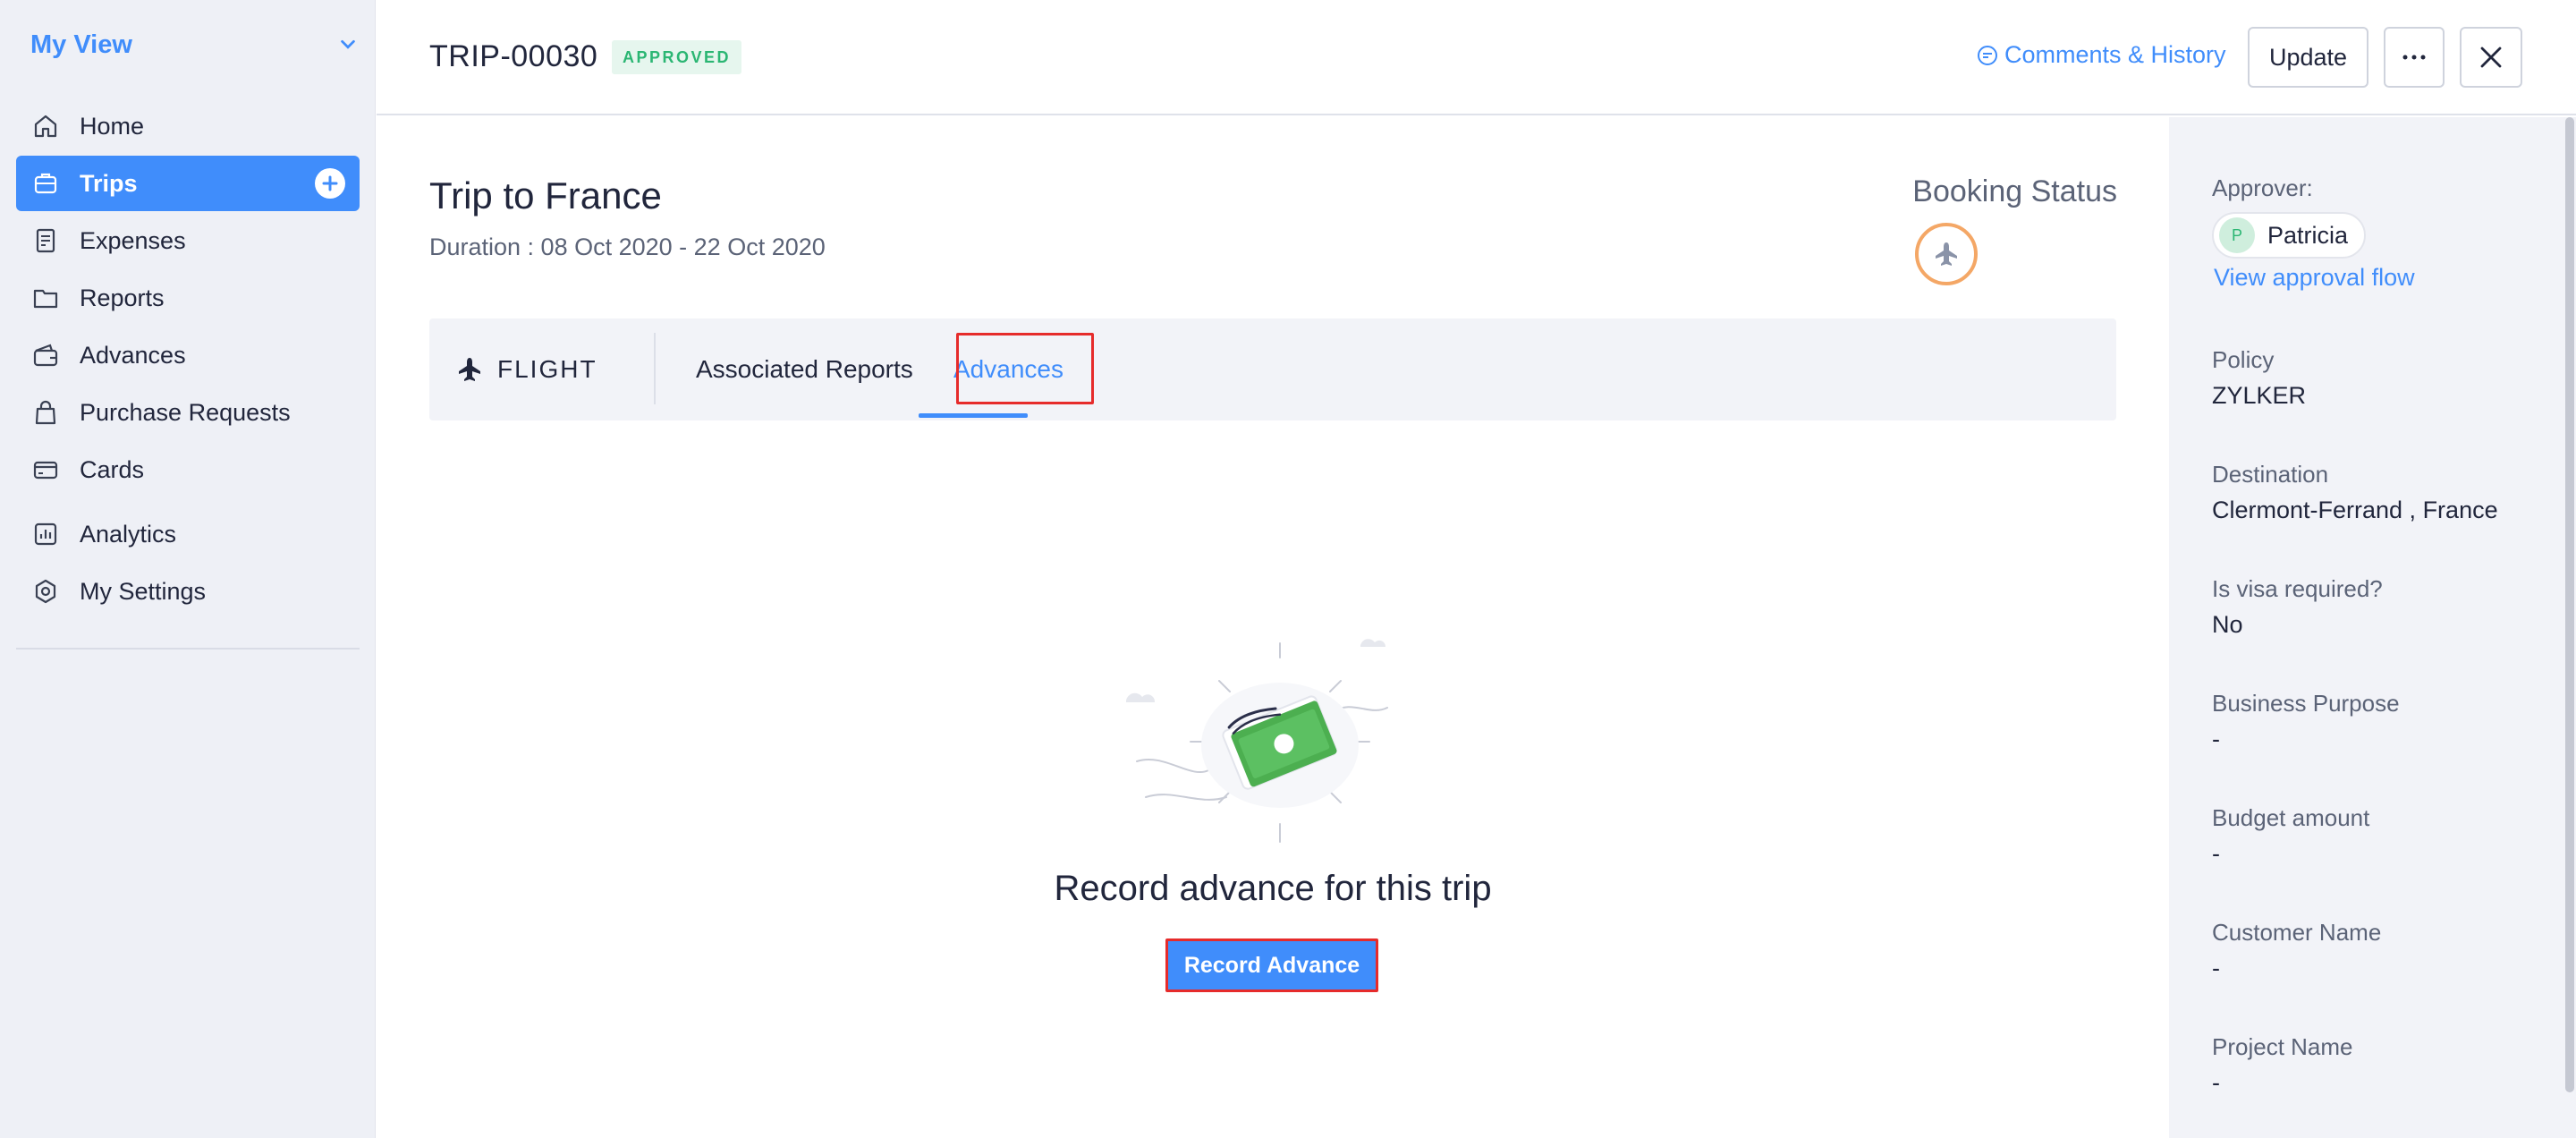 The width and height of the screenshot is (2576, 1138). Describe the element at coordinates (45, 126) in the screenshot. I see `home-icon` at that location.